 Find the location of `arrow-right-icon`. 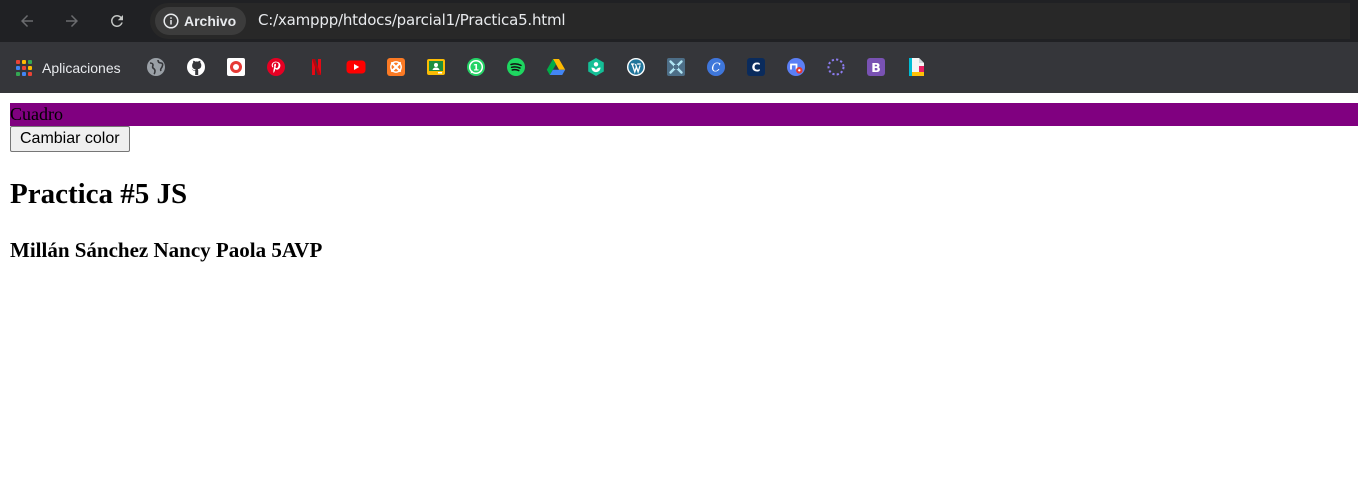

arrow-right-icon is located at coordinates (72, 21).